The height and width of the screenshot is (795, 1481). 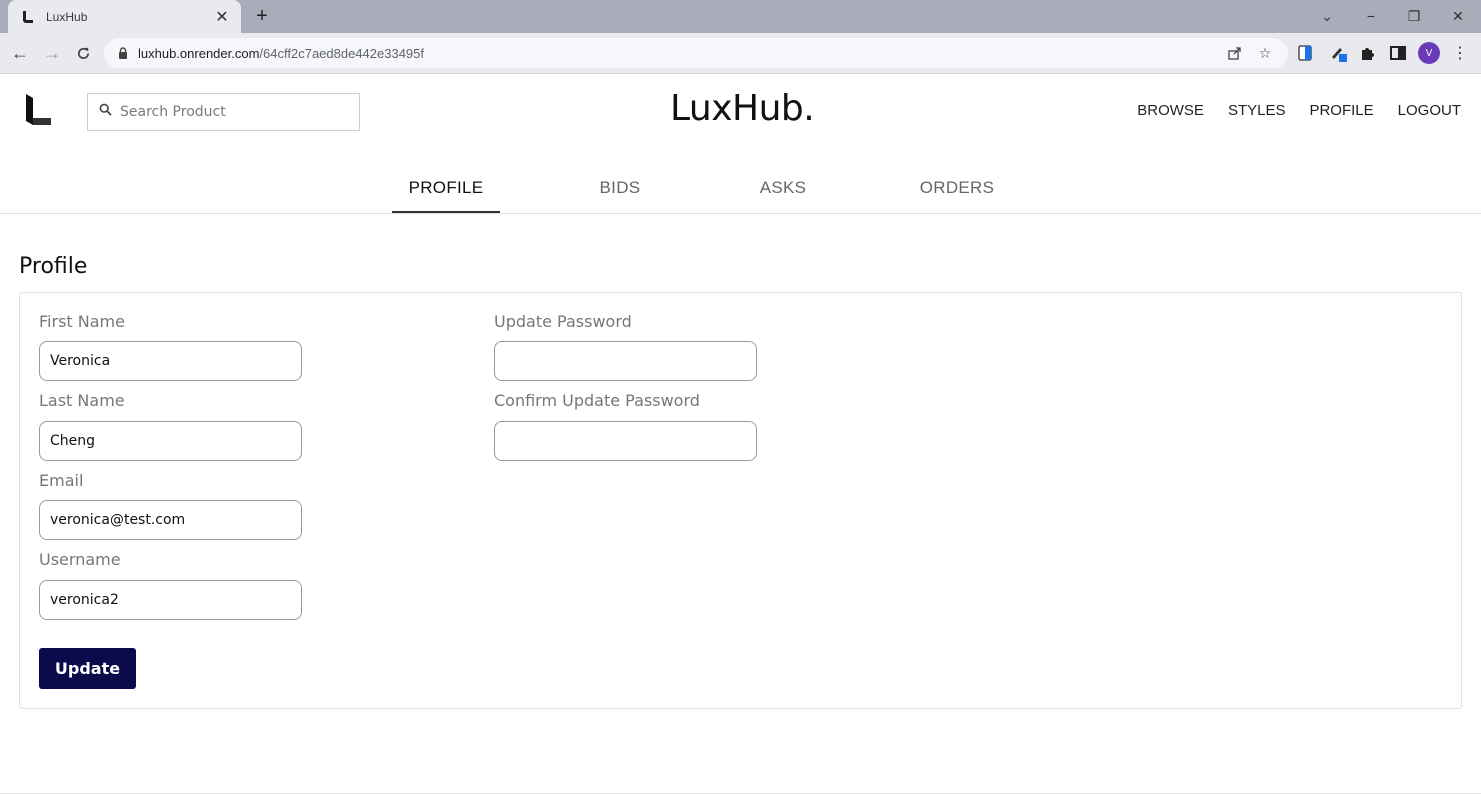 What do you see at coordinates (1414, 16) in the screenshot?
I see `restore-icon: ❐` at bounding box center [1414, 16].